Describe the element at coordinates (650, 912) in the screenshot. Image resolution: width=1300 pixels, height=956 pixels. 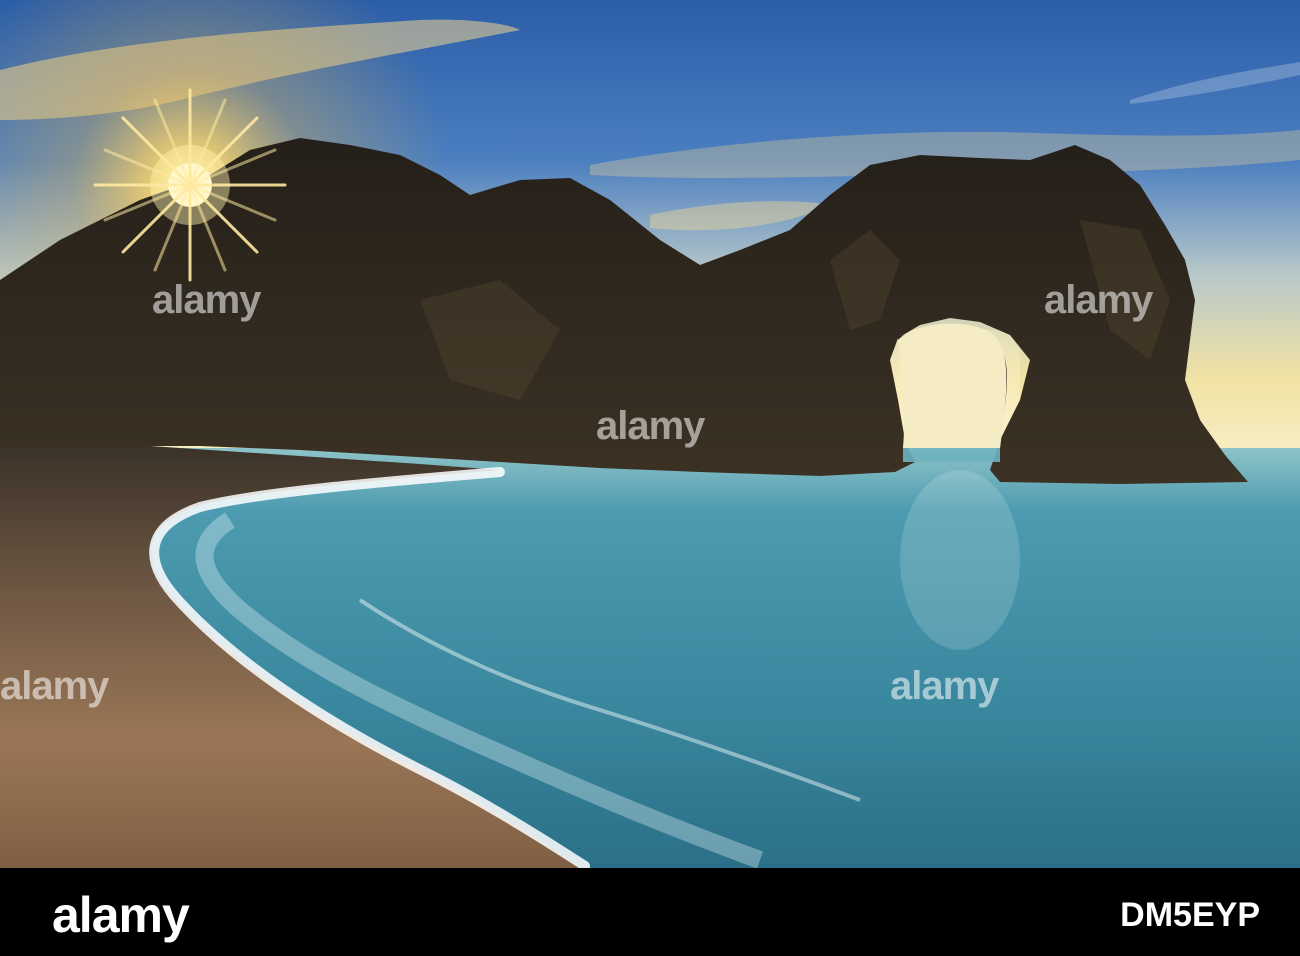
I see `footer-bar: alamy DM5EYP` at that location.